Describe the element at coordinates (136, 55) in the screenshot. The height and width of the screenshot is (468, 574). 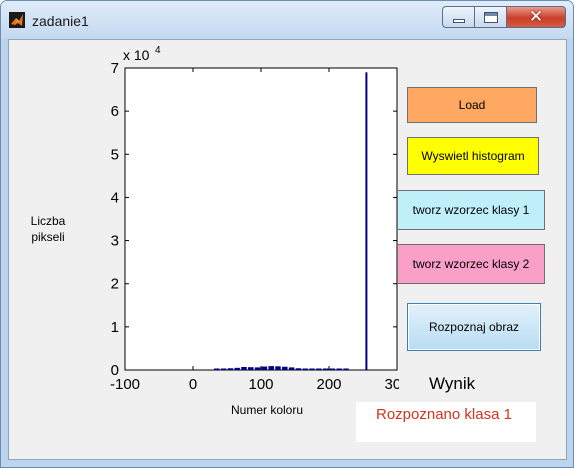
I see `y-exponent-label: x 10` at that location.